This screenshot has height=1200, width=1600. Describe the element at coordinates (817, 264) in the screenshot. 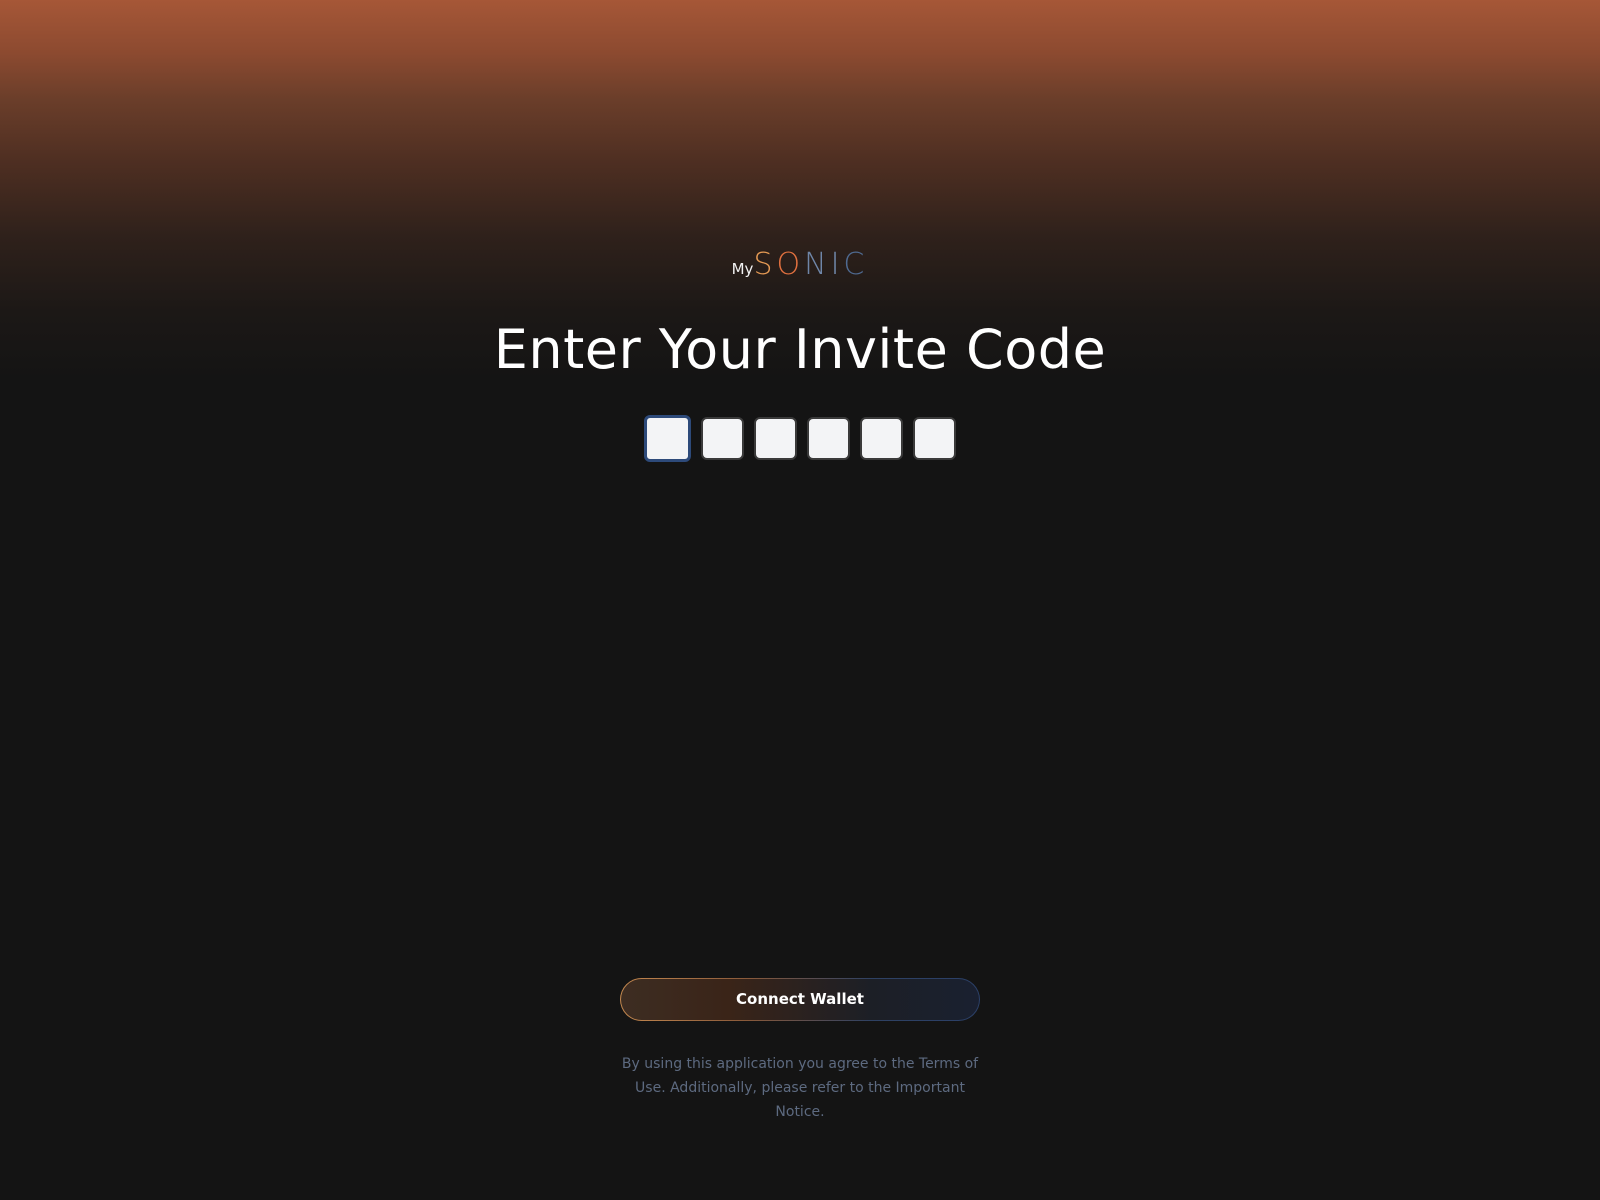

I see `logo-letter: N` at that location.